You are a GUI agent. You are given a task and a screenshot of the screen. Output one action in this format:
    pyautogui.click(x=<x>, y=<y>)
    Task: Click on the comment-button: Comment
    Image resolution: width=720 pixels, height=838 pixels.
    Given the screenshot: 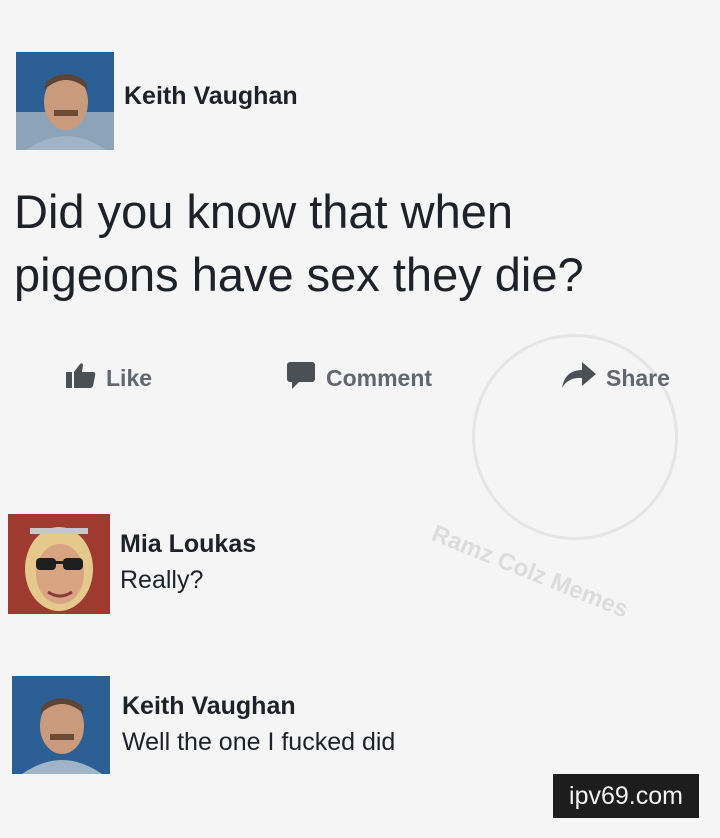 What is the action you would take?
    pyautogui.click(x=359, y=378)
    